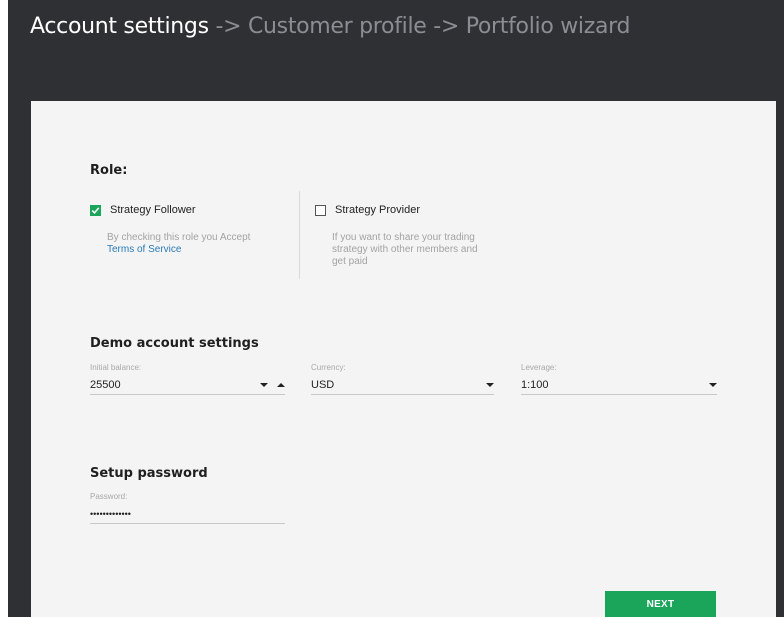 Image resolution: width=784 pixels, height=617 pixels. Describe the element at coordinates (149, 473) in the screenshot. I see `setup-password-title: Setup password` at that location.